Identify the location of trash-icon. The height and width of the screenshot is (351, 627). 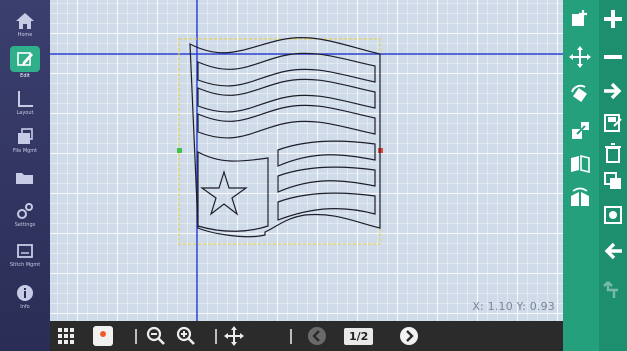
(613, 153).